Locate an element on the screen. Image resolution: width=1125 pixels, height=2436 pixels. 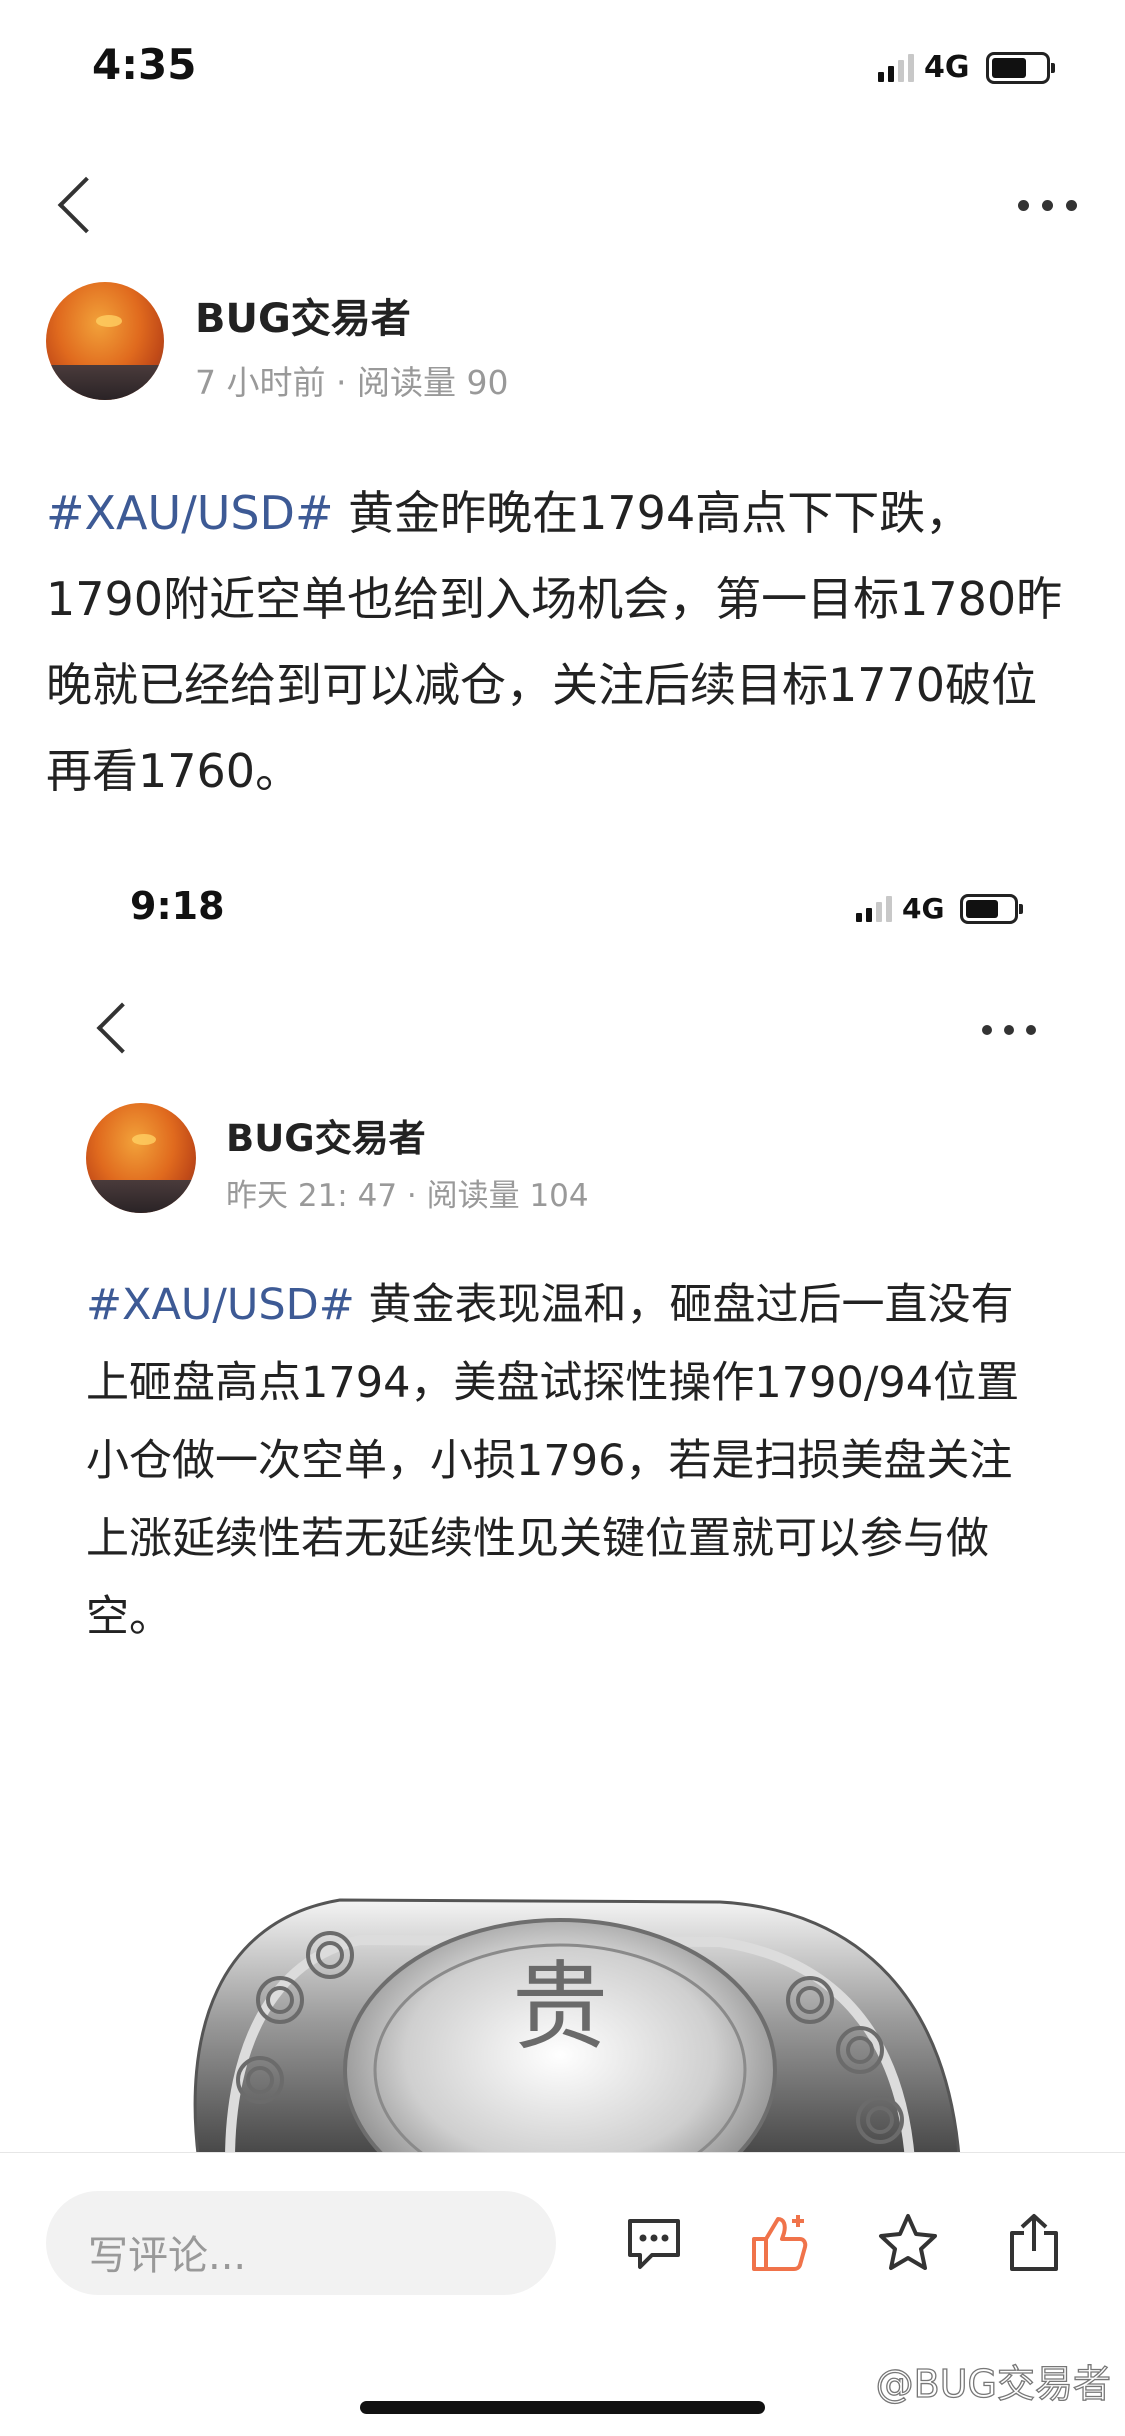
star-icon is located at coordinates (908, 2243).